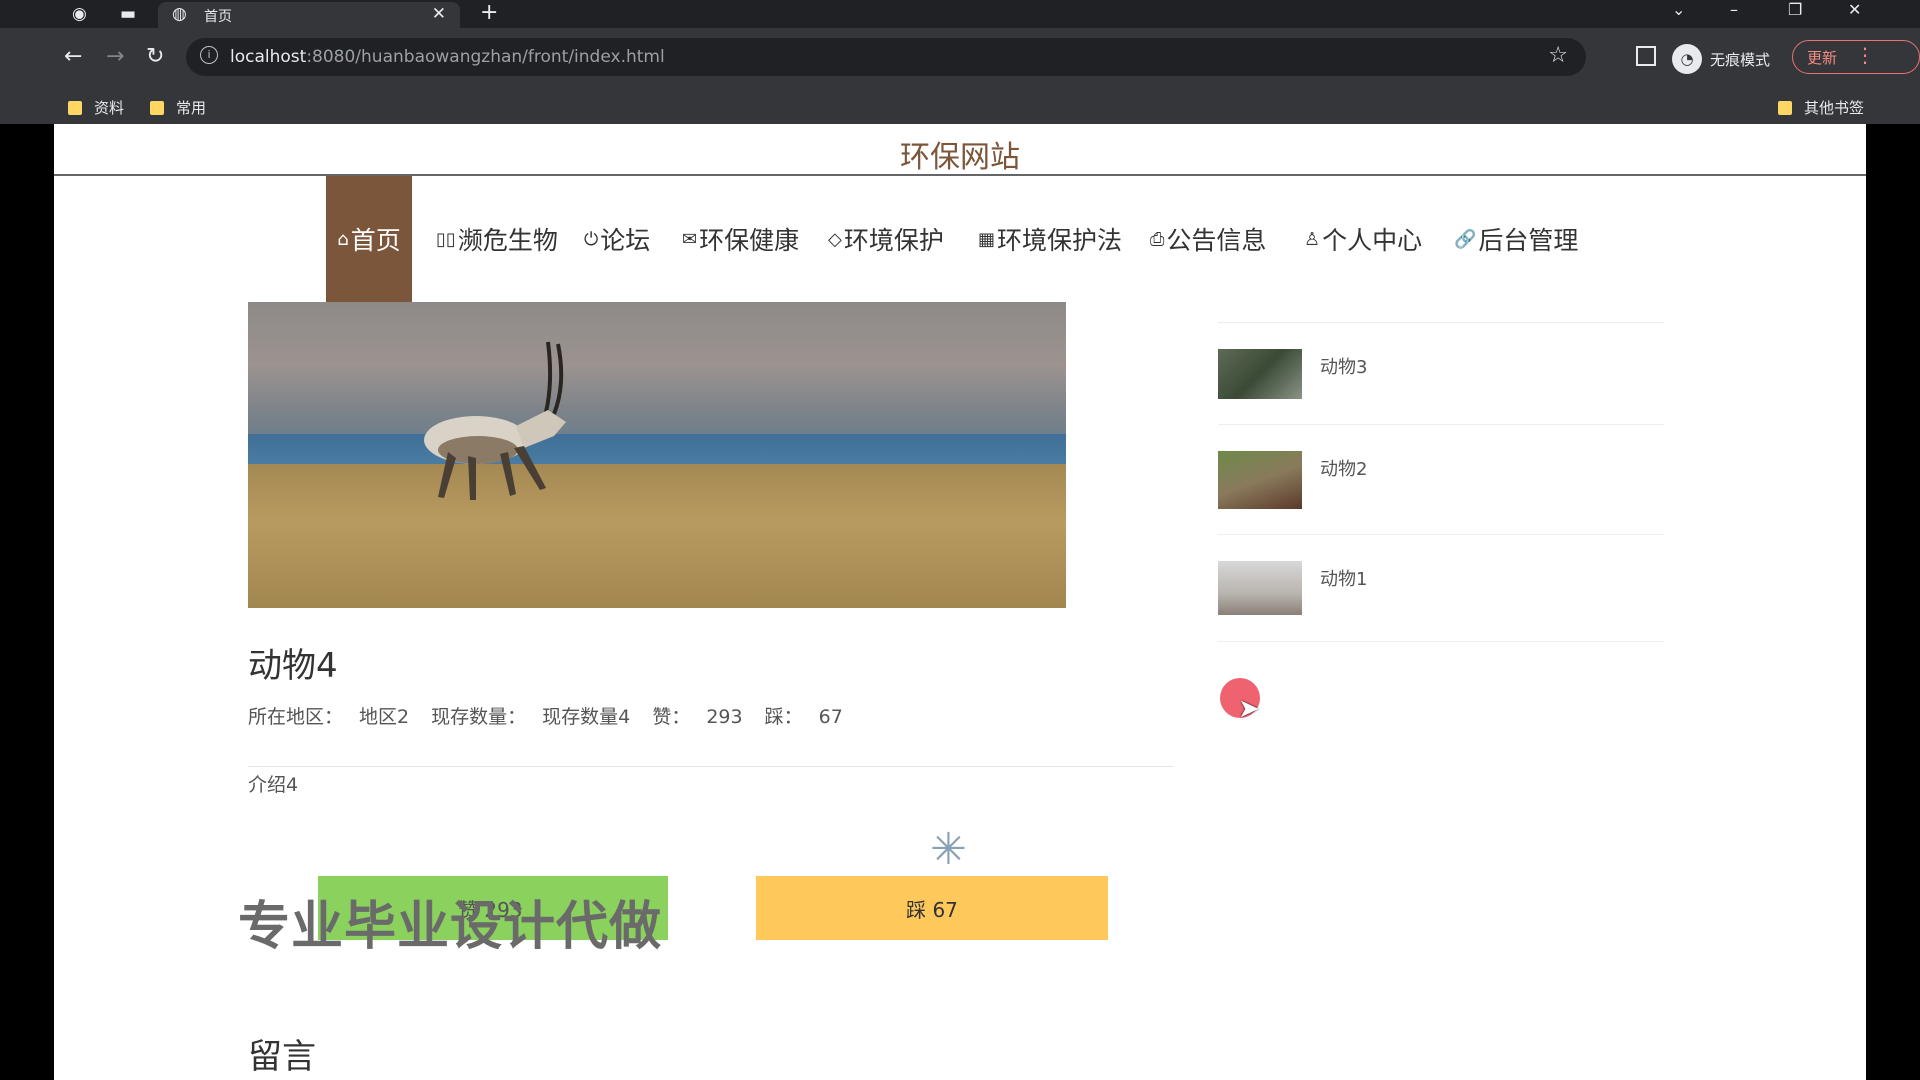  Describe the element at coordinates (617, 239) in the screenshot. I see `nav-item-forum: ⏻ 论坛` at that location.